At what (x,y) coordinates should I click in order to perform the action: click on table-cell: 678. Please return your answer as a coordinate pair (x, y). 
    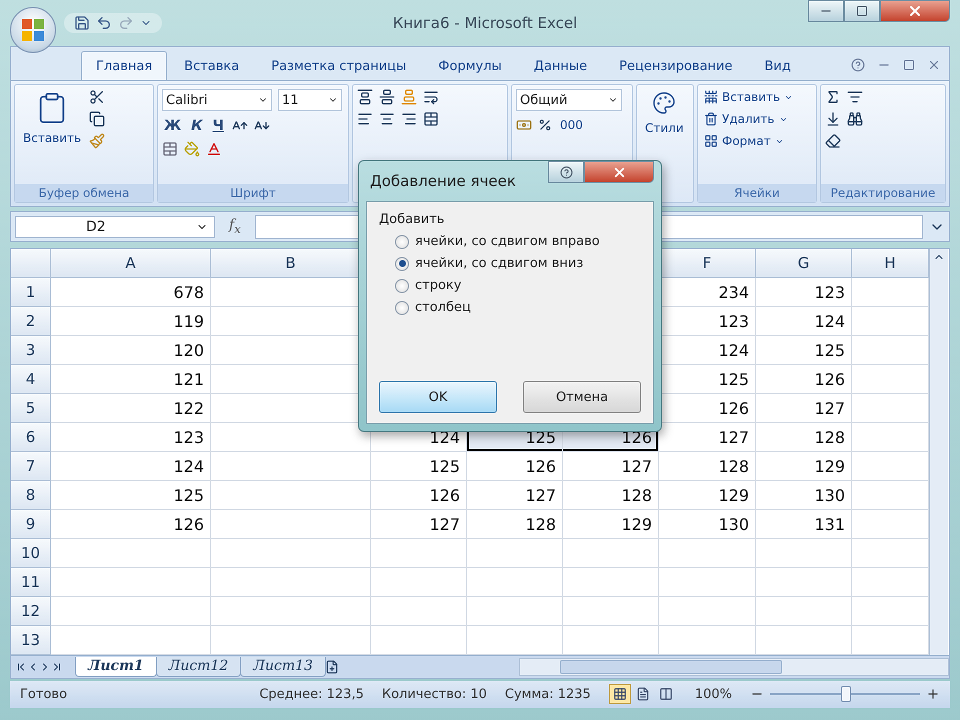
    Looking at the image, I should click on (131, 293).